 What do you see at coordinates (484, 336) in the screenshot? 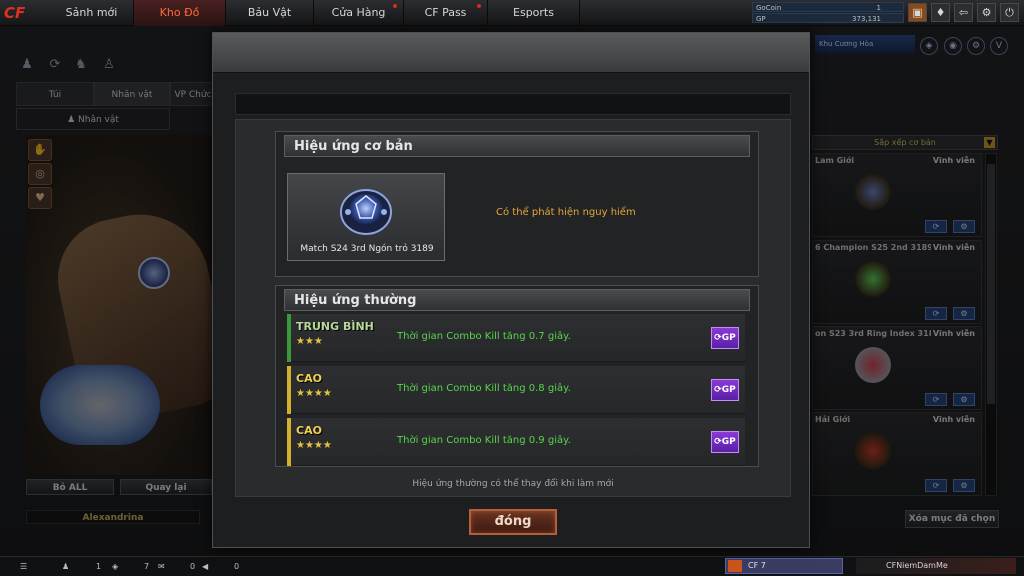
I see `effect-text: Thời gian Combo Kill tăng 0.7 giây.` at bounding box center [484, 336].